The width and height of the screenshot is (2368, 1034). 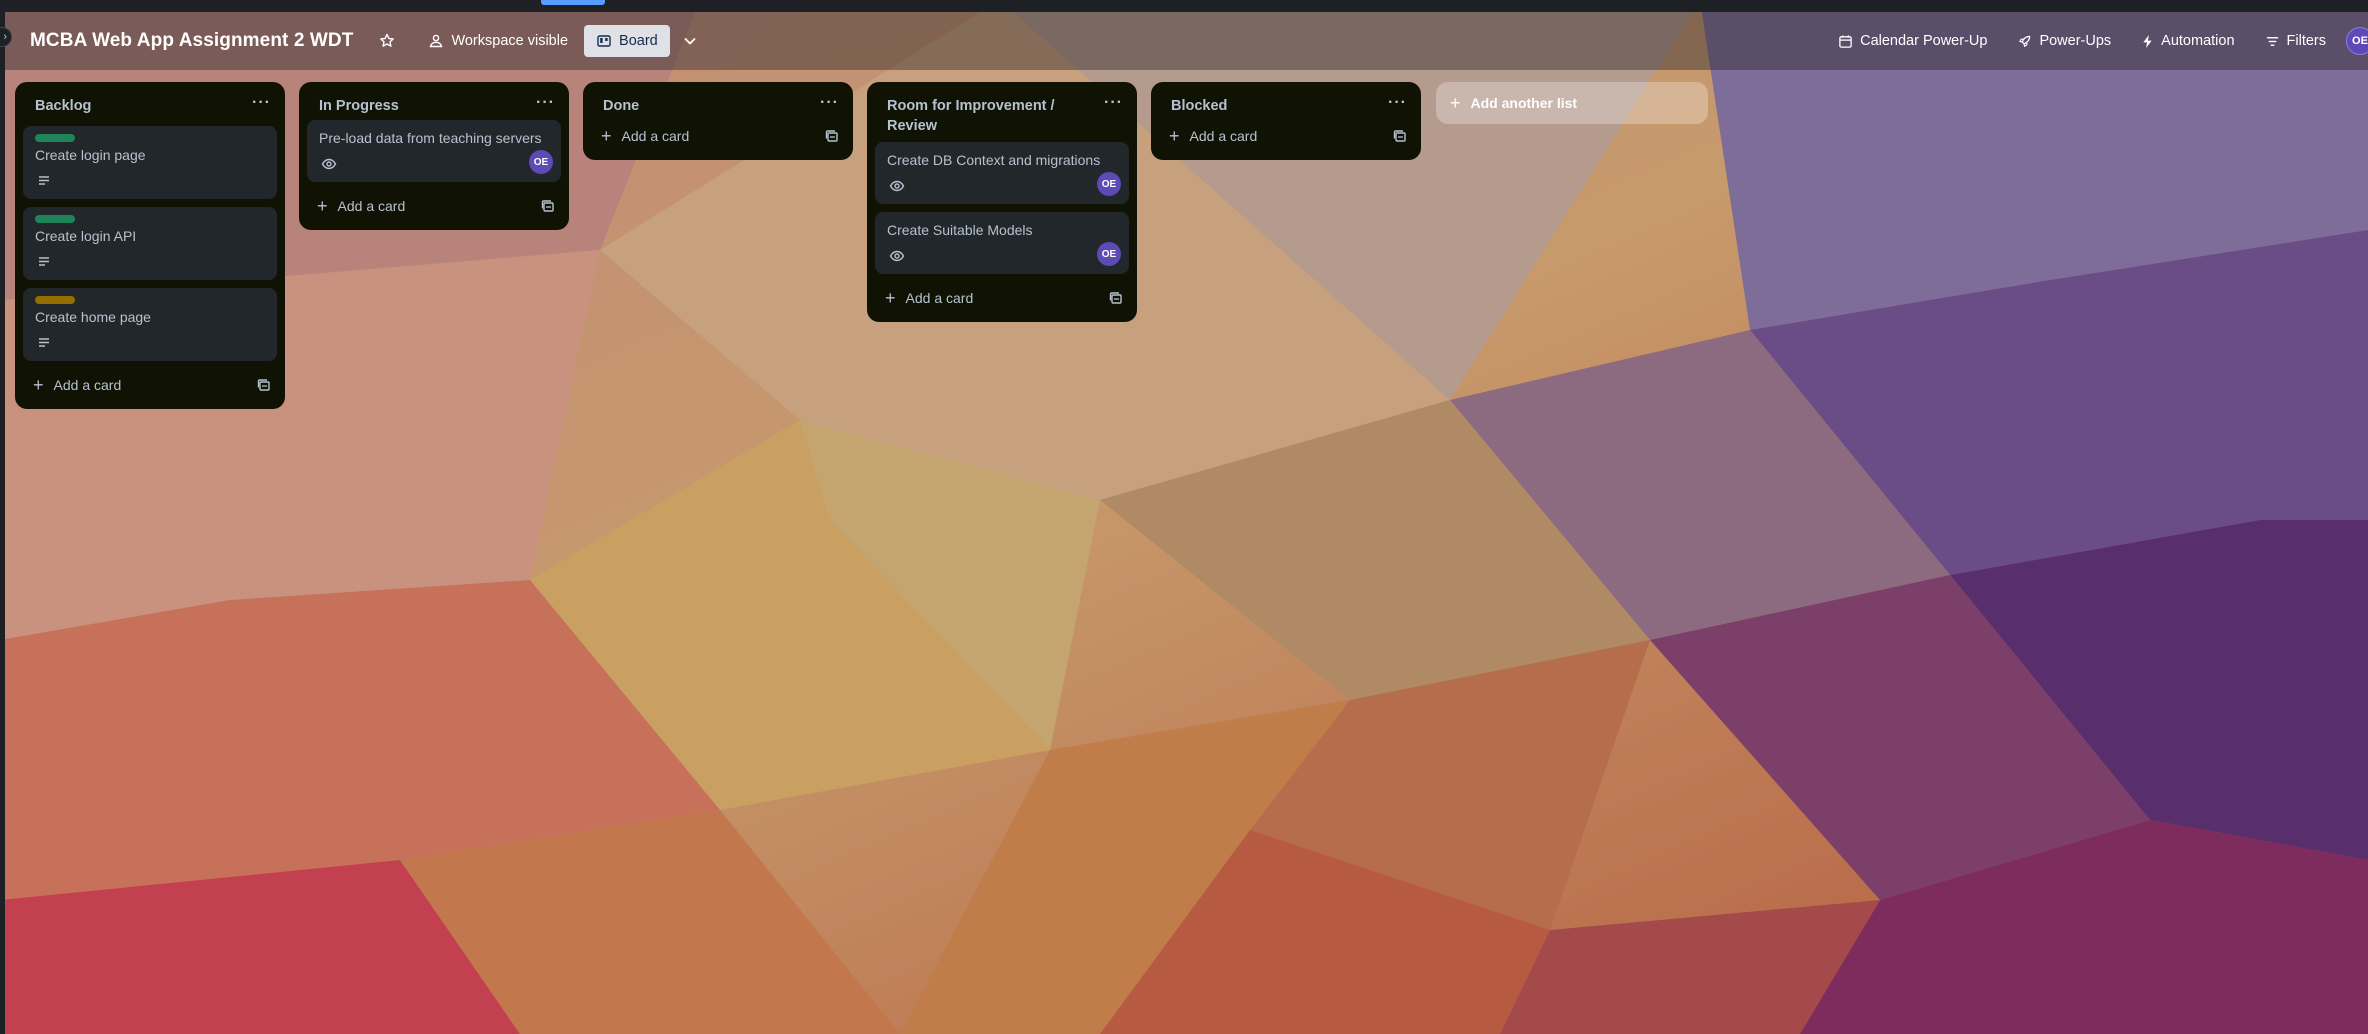 I want to click on star-button, so click(x=390, y=41).